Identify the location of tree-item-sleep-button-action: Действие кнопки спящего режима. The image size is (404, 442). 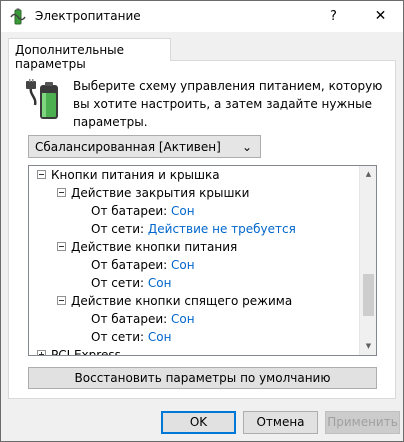
(181, 301).